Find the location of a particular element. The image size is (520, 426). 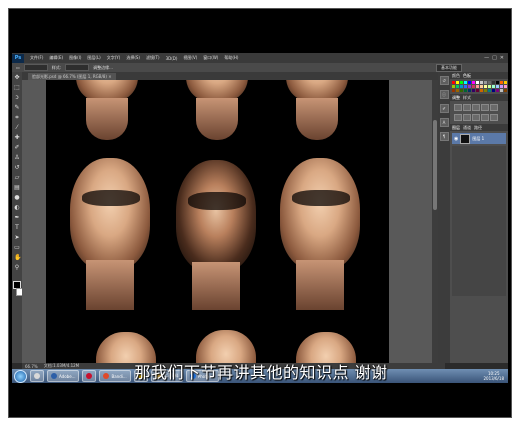

crop-tool-icon: ⌗ is located at coordinates (17, 118).